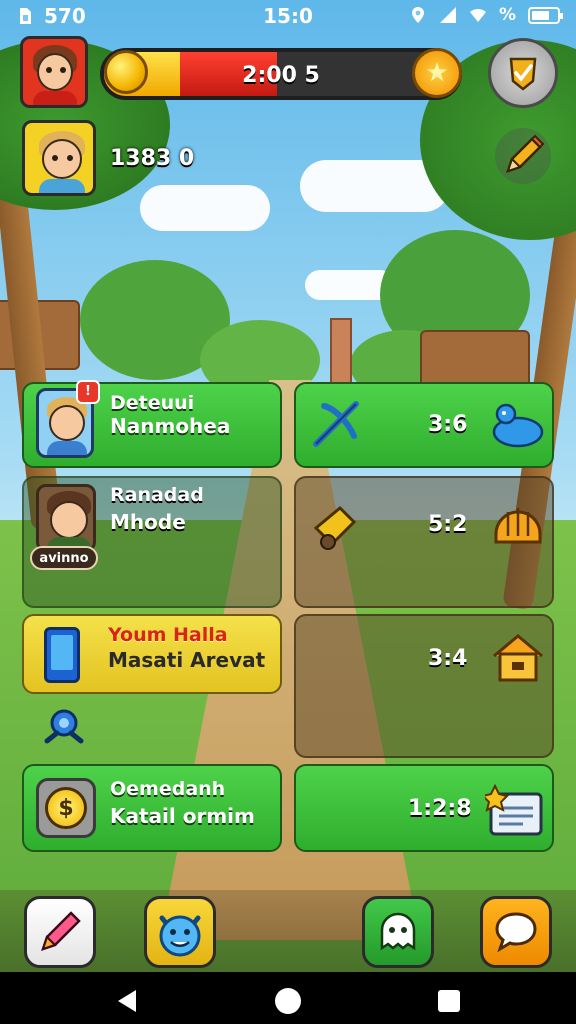 The height and width of the screenshot is (1024, 576). I want to click on reward-card-2: 1:2:8, so click(424, 808).